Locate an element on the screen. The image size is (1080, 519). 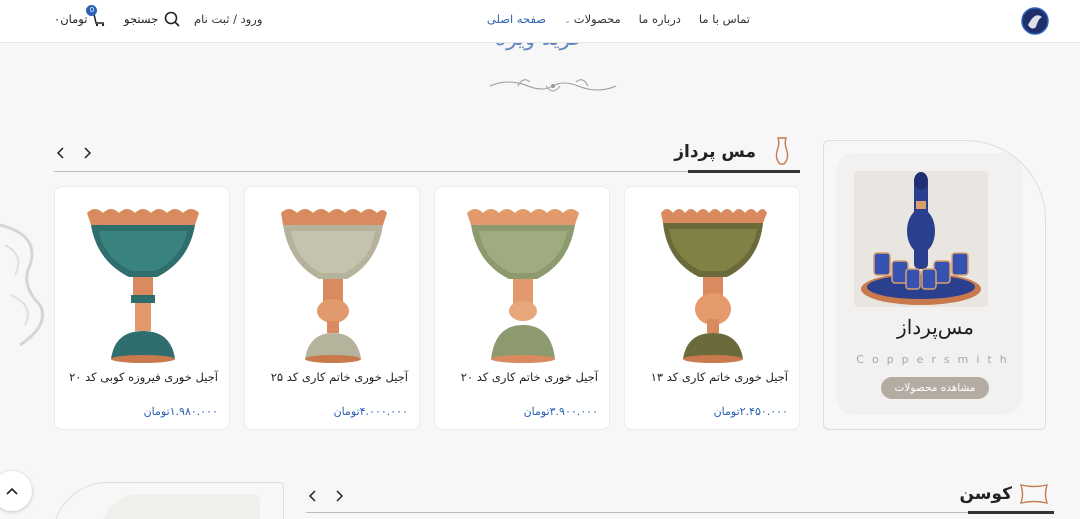
main-nav: صفحه اصلی محصولات⌄ درباره ما تماس با ما is located at coordinates (618, 19).